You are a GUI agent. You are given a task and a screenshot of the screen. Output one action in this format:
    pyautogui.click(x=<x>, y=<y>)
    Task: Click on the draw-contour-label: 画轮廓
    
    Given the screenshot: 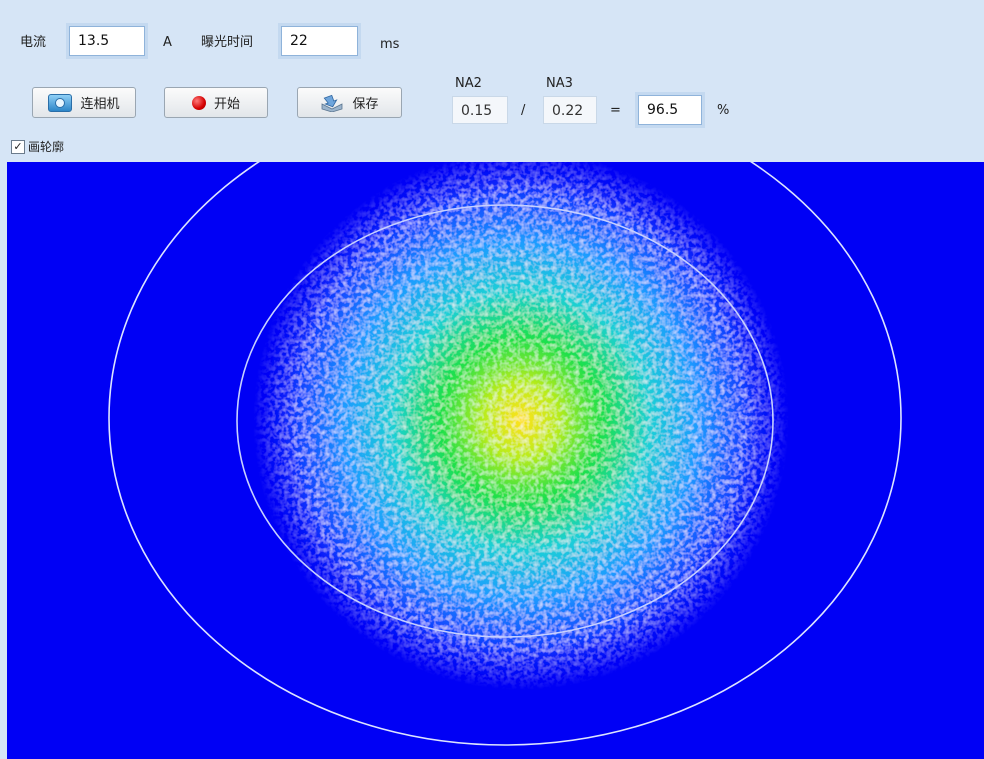 What is the action you would take?
    pyautogui.click(x=46, y=147)
    